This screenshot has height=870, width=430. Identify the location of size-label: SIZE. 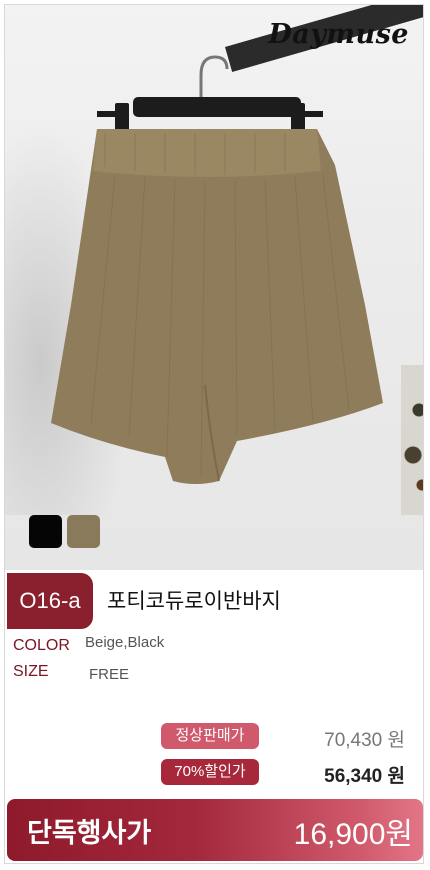
(31, 671).